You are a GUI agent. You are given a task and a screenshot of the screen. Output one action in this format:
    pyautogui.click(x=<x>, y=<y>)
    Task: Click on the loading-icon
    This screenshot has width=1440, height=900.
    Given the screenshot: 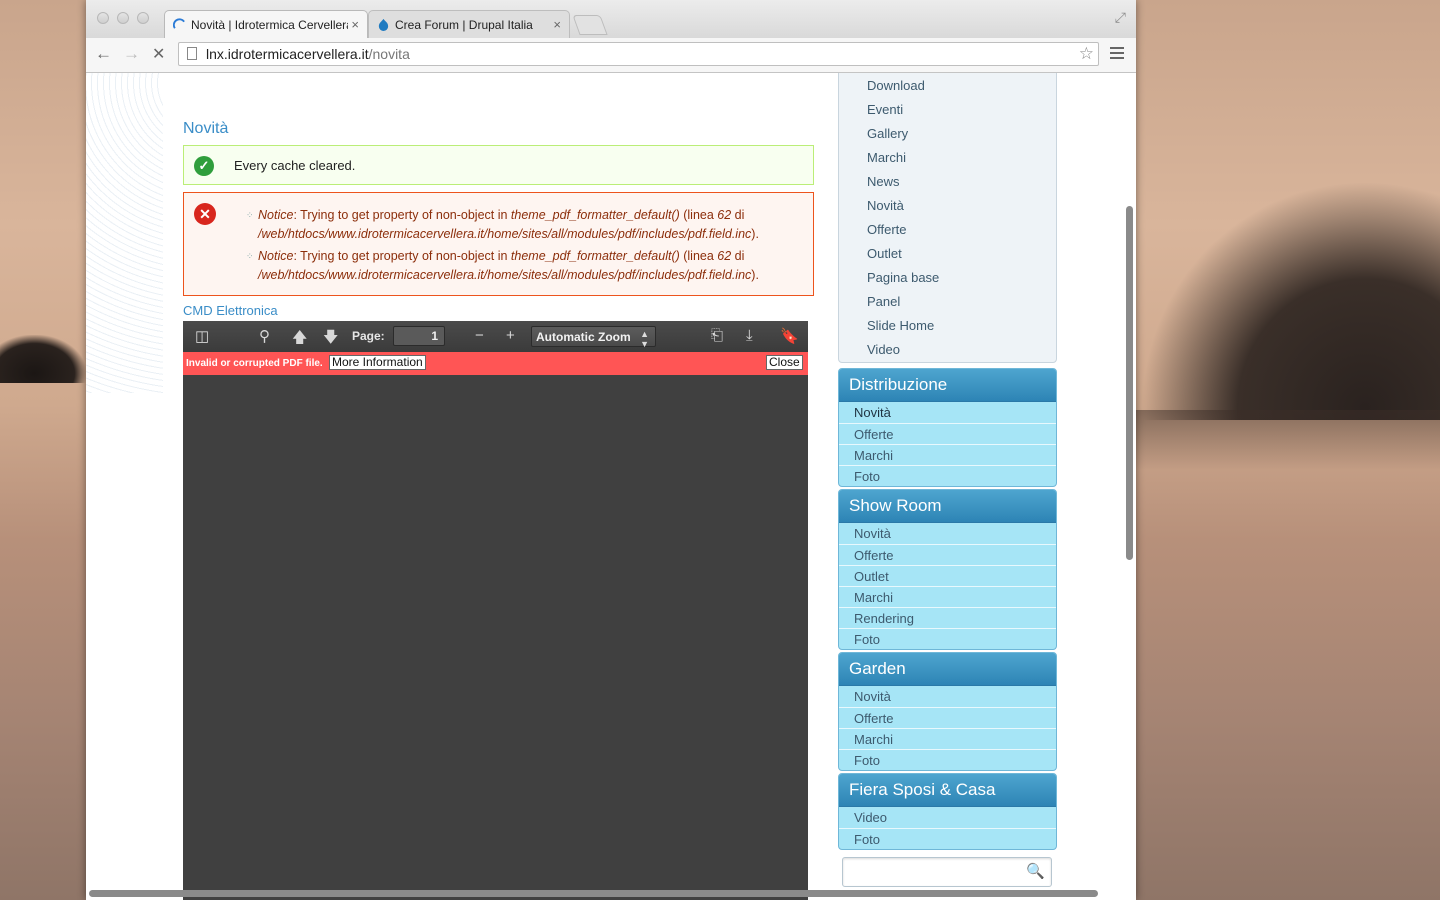 What is the action you would take?
    pyautogui.click(x=179, y=23)
    